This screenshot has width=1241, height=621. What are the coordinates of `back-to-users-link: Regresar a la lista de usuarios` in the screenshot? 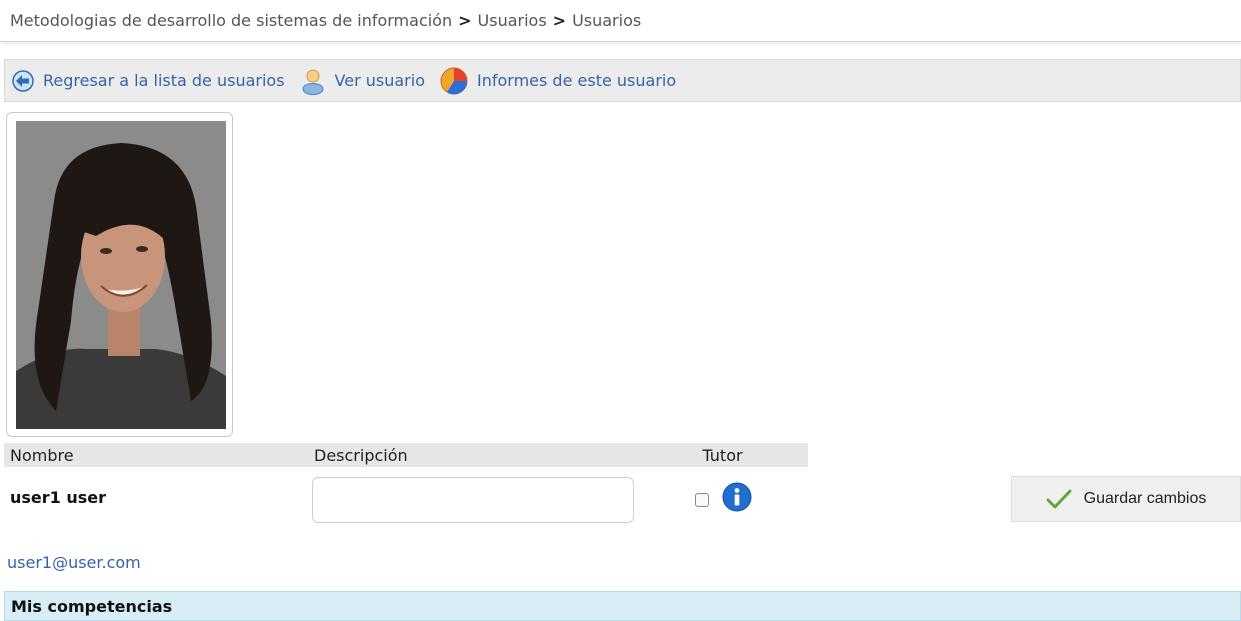 It's located at (148, 81).